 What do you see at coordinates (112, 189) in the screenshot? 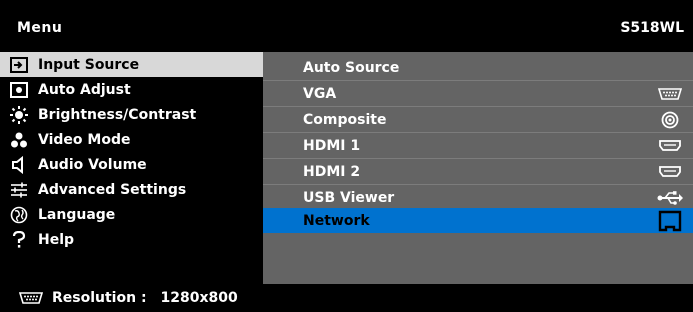
I see `menu-item-label: Advanced Settings` at bounding box center [112, 189].